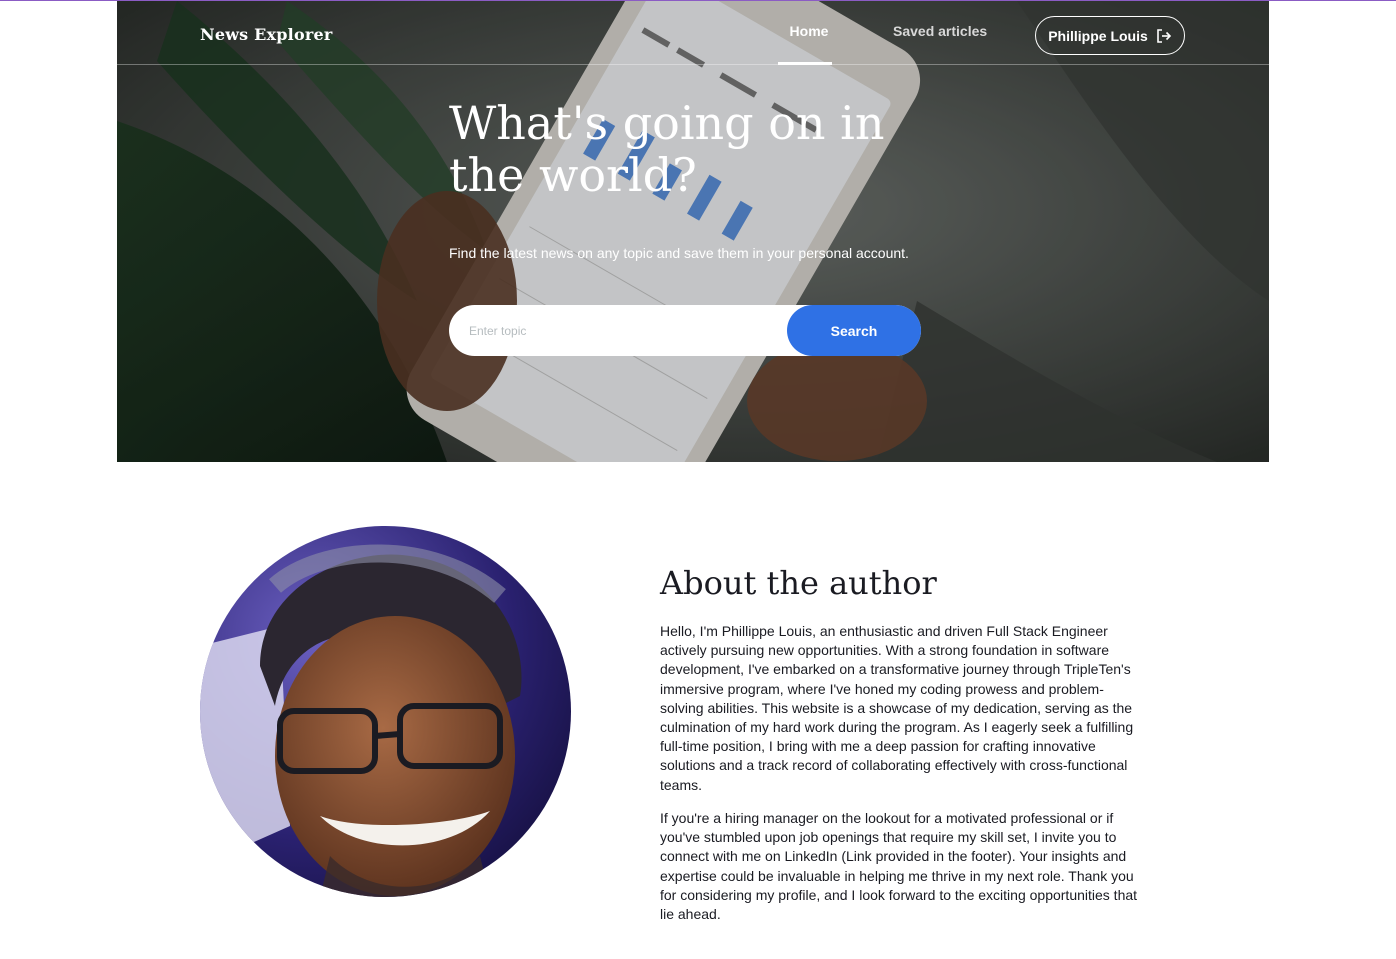  I want to click on author-portrait-image, so click(385, 711).